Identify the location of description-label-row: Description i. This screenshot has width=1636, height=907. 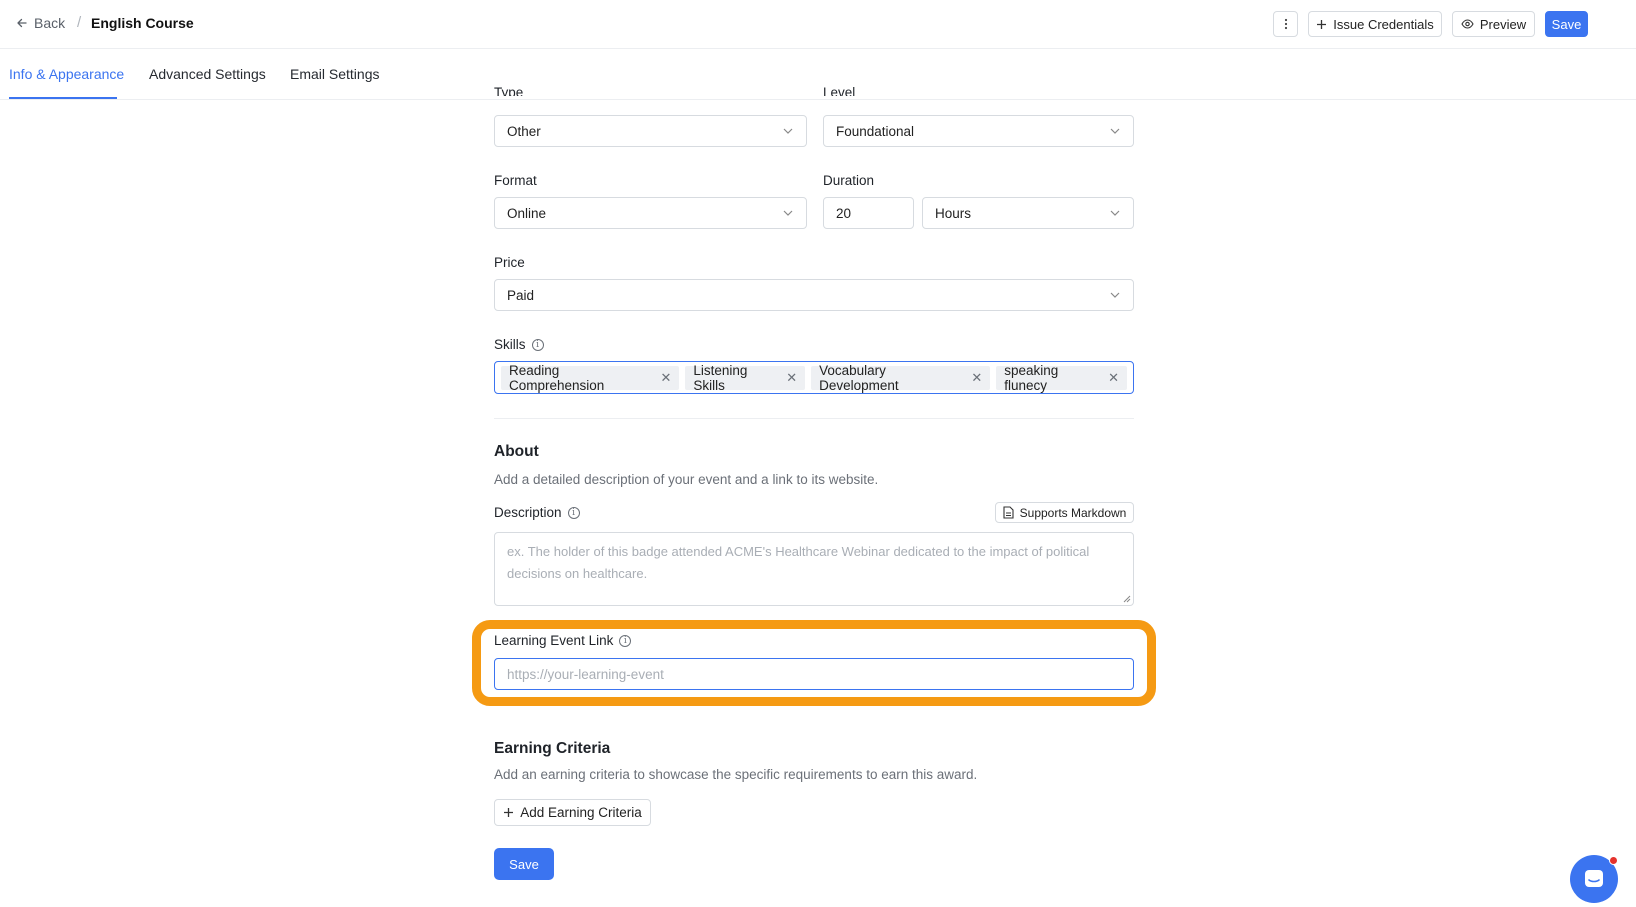
(537, 512).